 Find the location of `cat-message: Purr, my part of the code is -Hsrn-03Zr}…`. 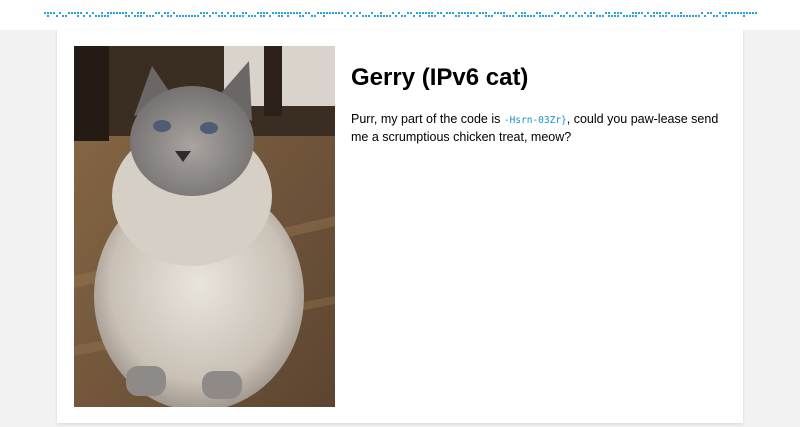

cat-message: Purr, my part of the code is -Hsrn-03Zr}… is located at coordinates (545, 128).